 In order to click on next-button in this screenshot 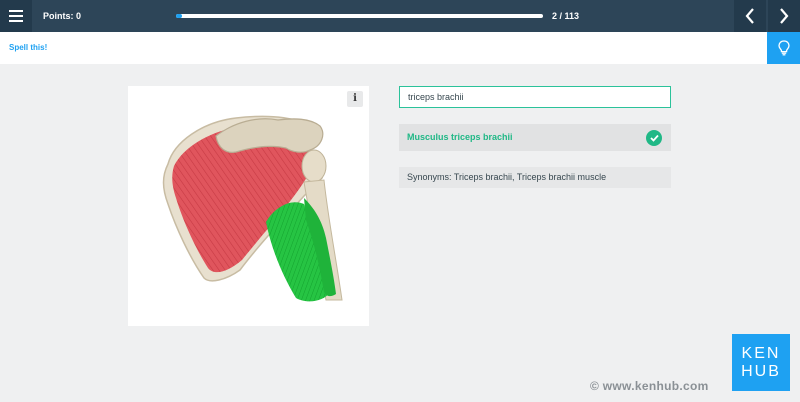, I will do `click(784, 16)`.